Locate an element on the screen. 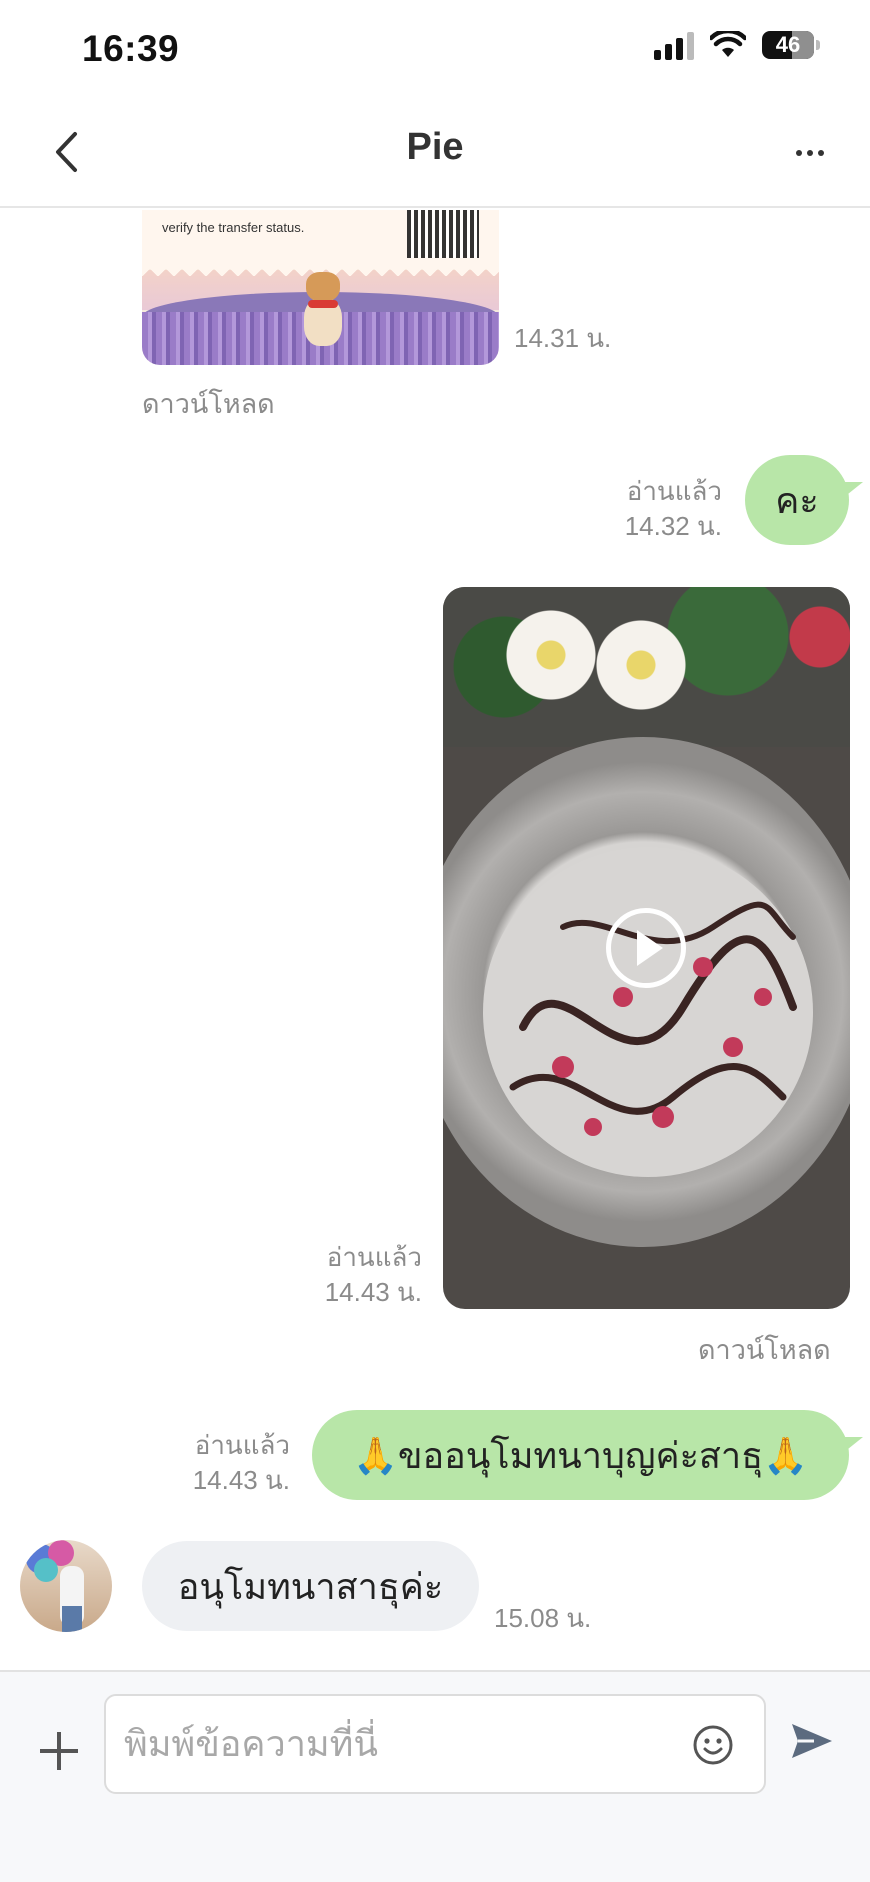  chat-title: Pie is located at coordinates (435, 147).